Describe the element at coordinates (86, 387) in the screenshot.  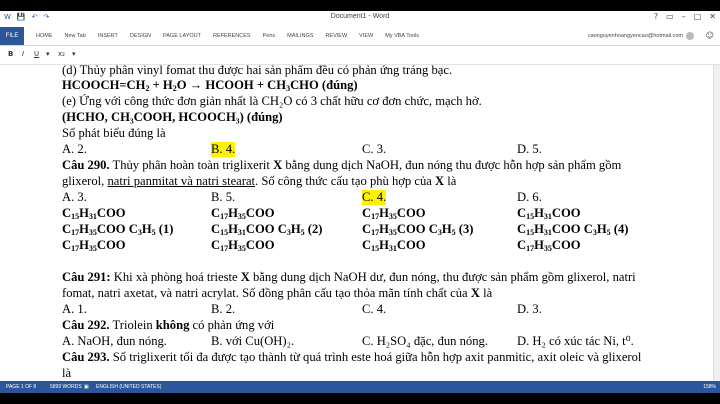
I see `proofing-icon: ▣` at that location.